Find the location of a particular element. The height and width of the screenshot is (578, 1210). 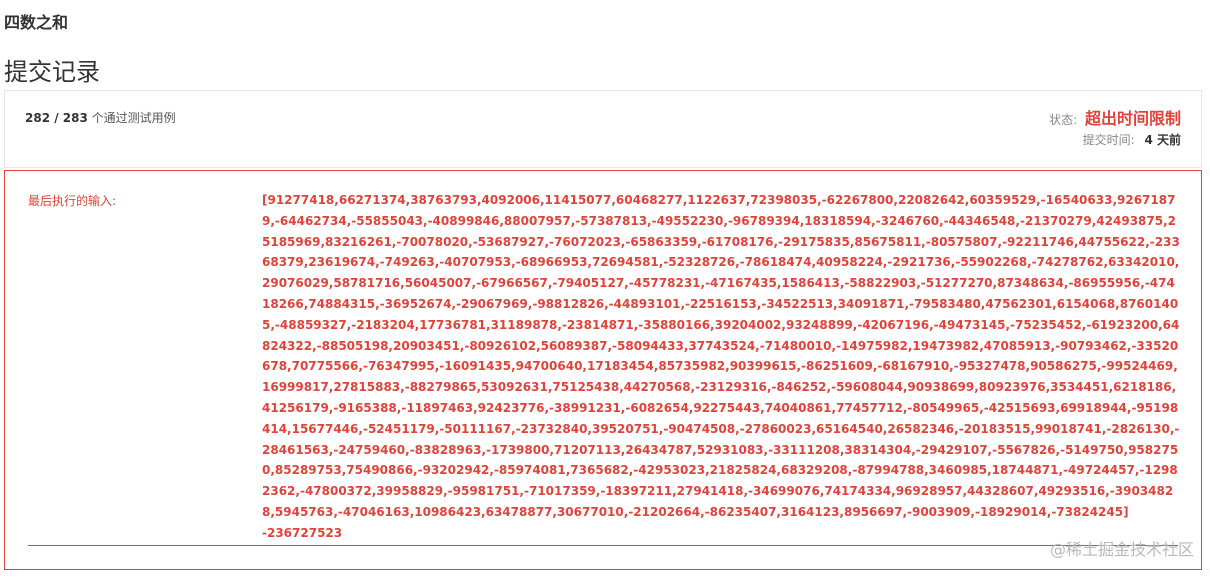

submission-time-label: 提交时间: is located at coordinates (1108, 140).